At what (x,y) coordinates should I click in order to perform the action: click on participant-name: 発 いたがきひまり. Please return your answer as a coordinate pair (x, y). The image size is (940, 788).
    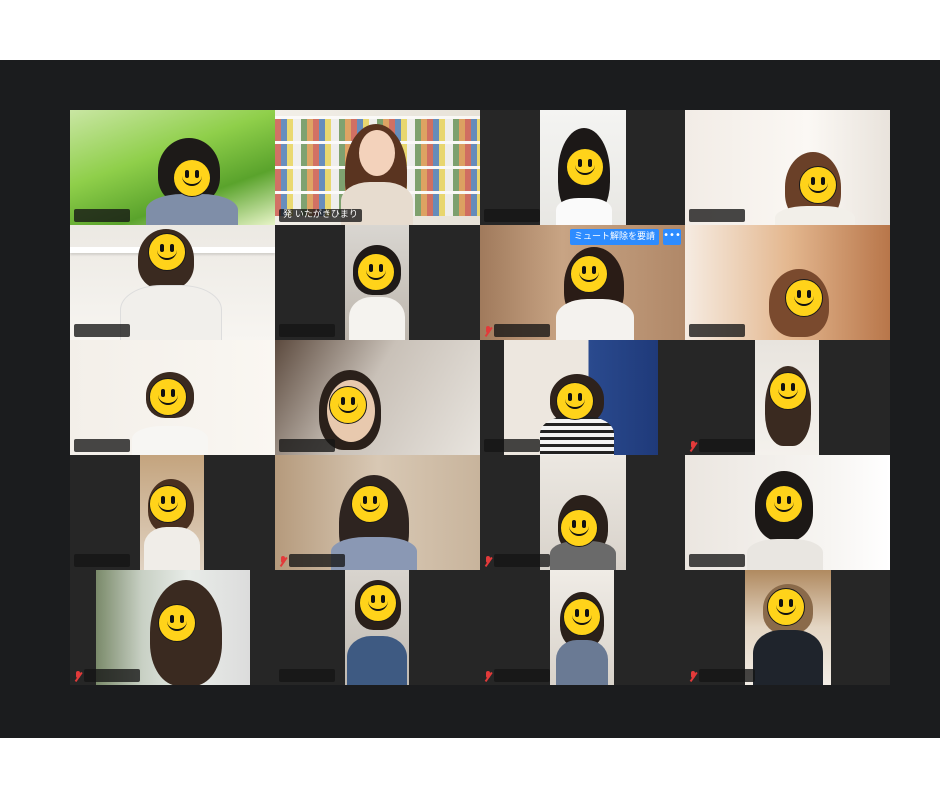
    Looking at the image, I should click on (320, 215).